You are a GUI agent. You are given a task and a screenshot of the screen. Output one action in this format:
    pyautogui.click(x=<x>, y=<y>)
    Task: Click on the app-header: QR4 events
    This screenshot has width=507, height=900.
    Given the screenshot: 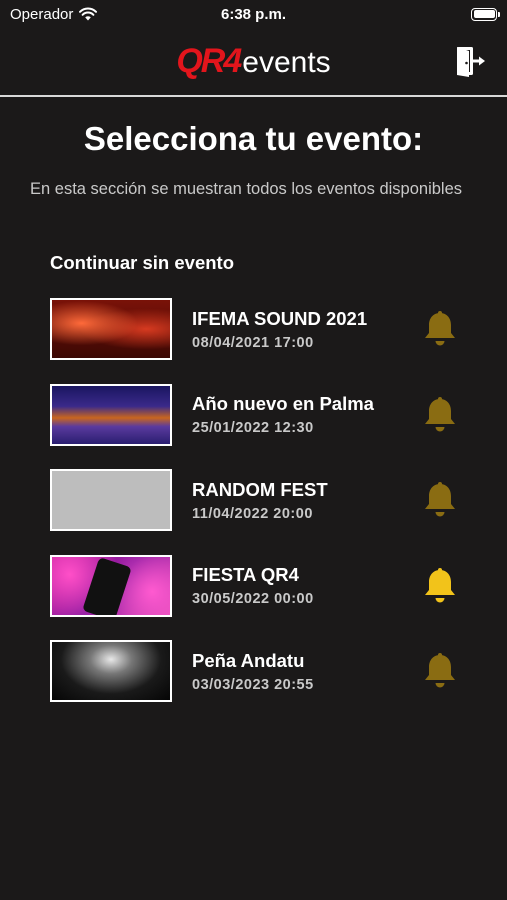 What is the action you would take?
    pyautogui.click(x=253, y=62)
    